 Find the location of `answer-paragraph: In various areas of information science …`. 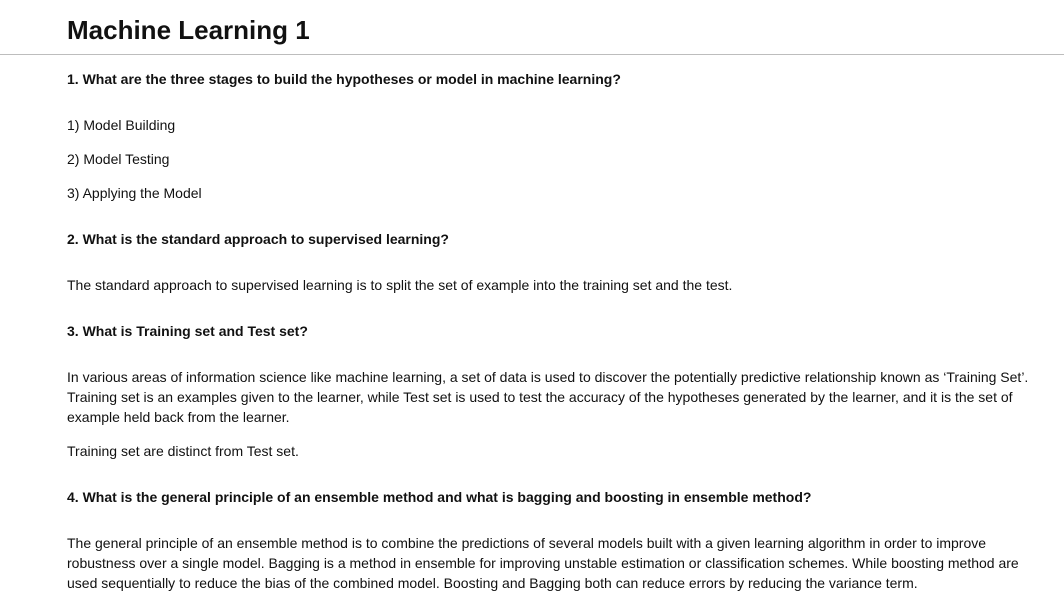

answer-paragraph: In various areas of information science … is located at coordinates (548, 397).